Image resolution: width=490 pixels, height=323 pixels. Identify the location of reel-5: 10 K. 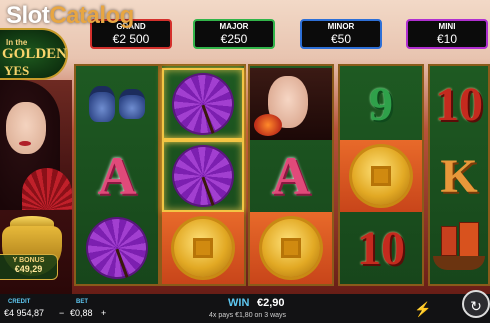
(459, 175).